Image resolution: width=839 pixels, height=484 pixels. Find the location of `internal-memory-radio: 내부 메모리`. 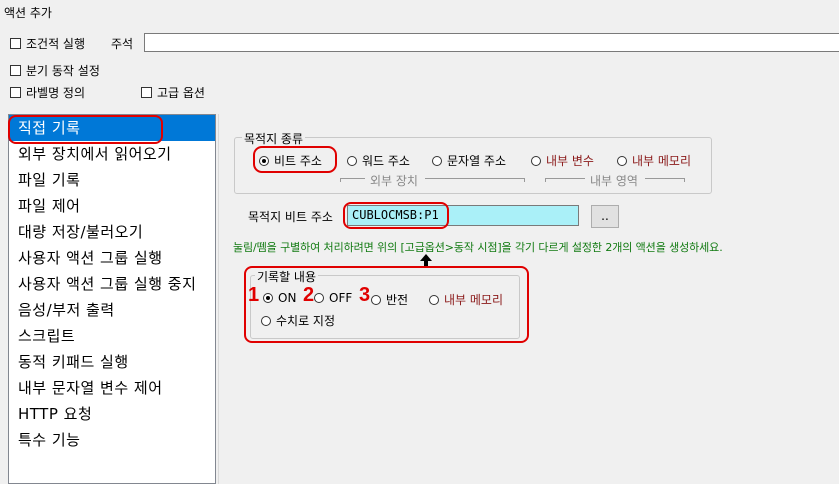

internal-memory-radio: 내부 메모리 is located at coordinates (654, 160).